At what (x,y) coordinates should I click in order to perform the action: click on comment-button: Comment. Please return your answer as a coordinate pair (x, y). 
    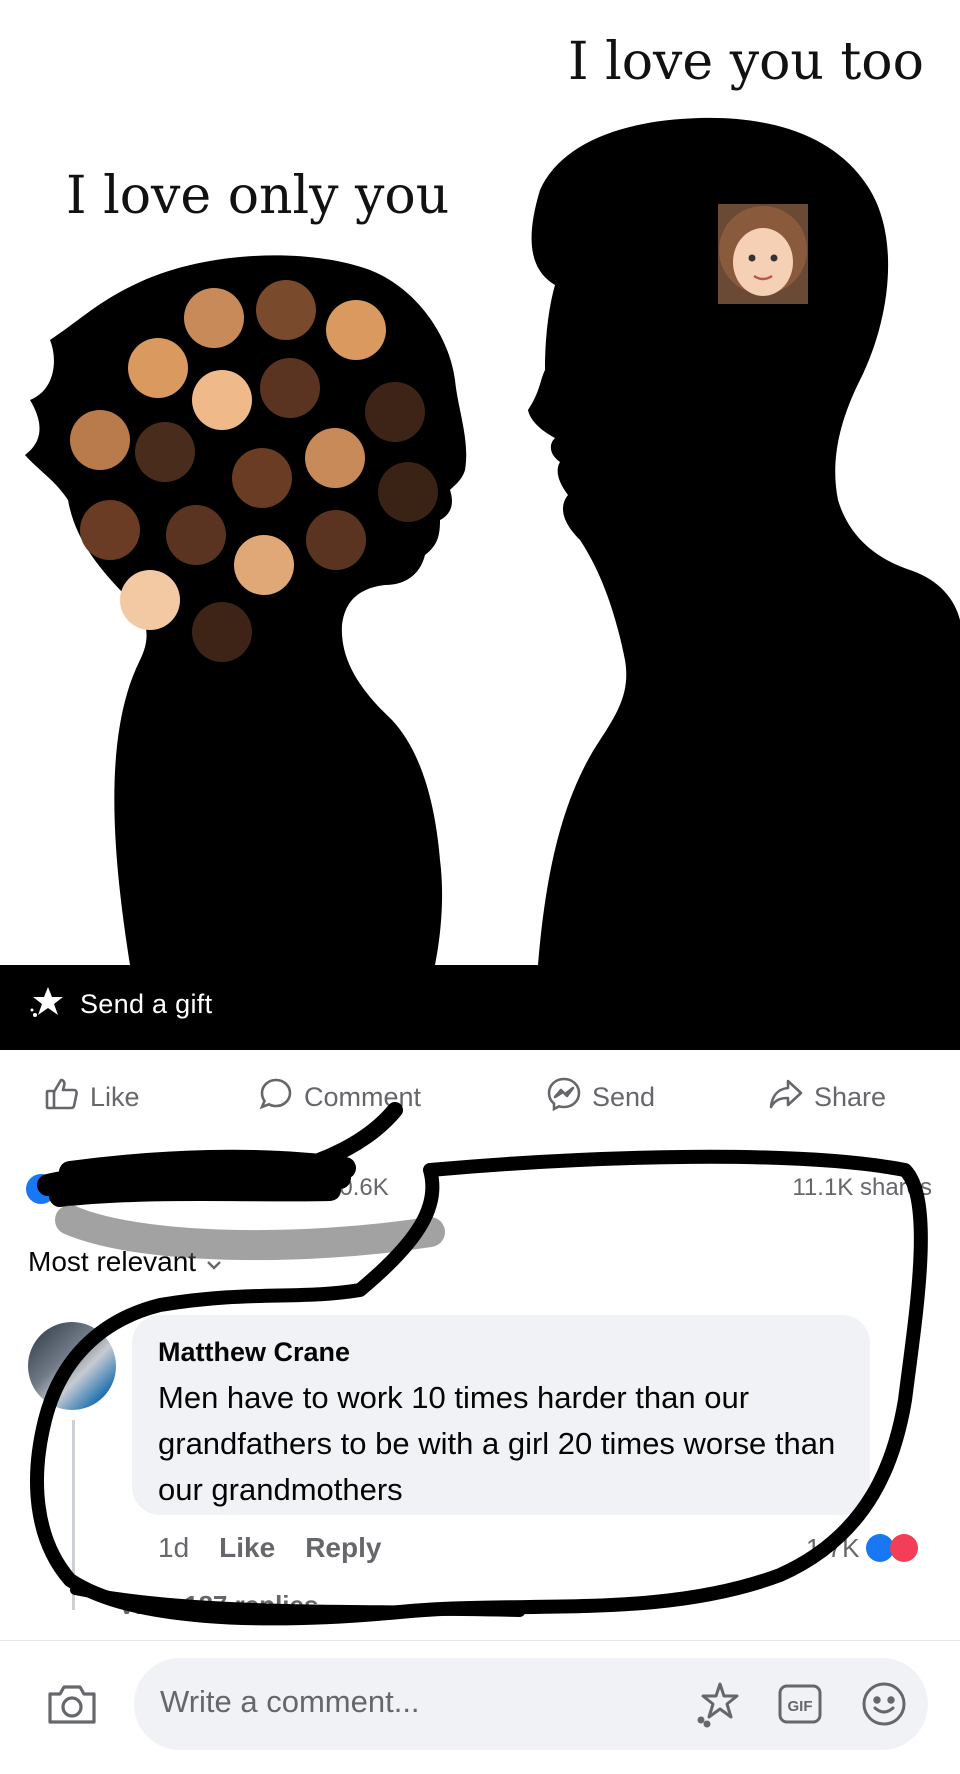
    Looking at the image, I should click on (339, 1097).